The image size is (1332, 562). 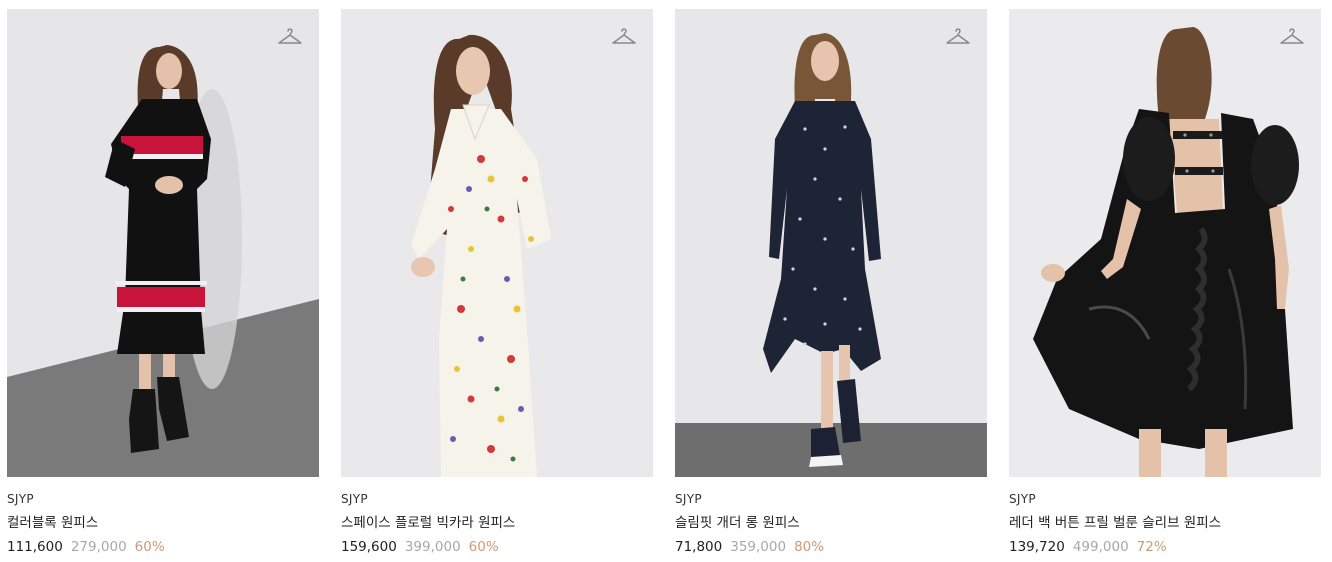 I want to click on product-prices: 111,600 279,000 60%, so click(x=163, y=547).